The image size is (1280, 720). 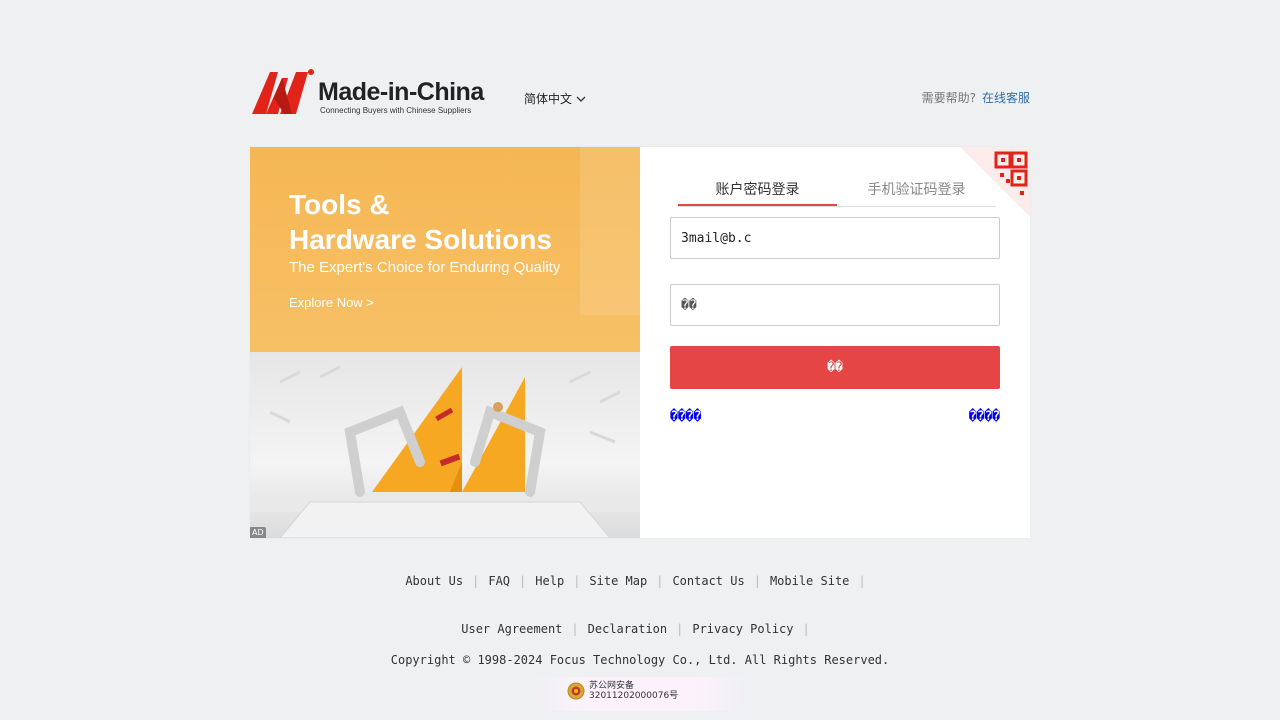 What do you see at coordinates (634, 691) in the screenshot?
I see `police-registration-text: 苏公网安备 32011202000076号` at bounding box center [634, 691].